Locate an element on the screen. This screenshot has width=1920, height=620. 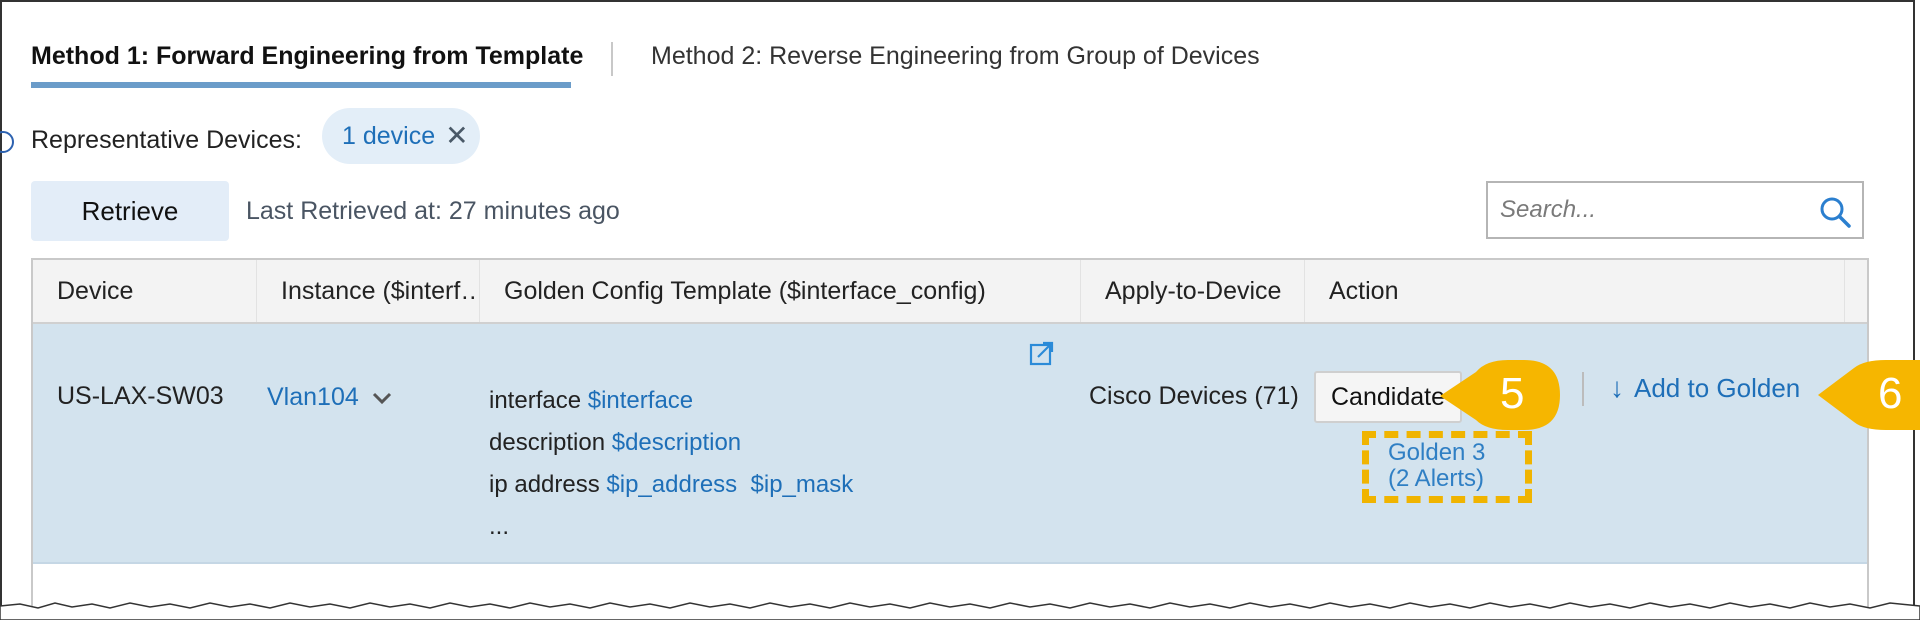
callout-6-shape is located at coordinates (1869, 395).